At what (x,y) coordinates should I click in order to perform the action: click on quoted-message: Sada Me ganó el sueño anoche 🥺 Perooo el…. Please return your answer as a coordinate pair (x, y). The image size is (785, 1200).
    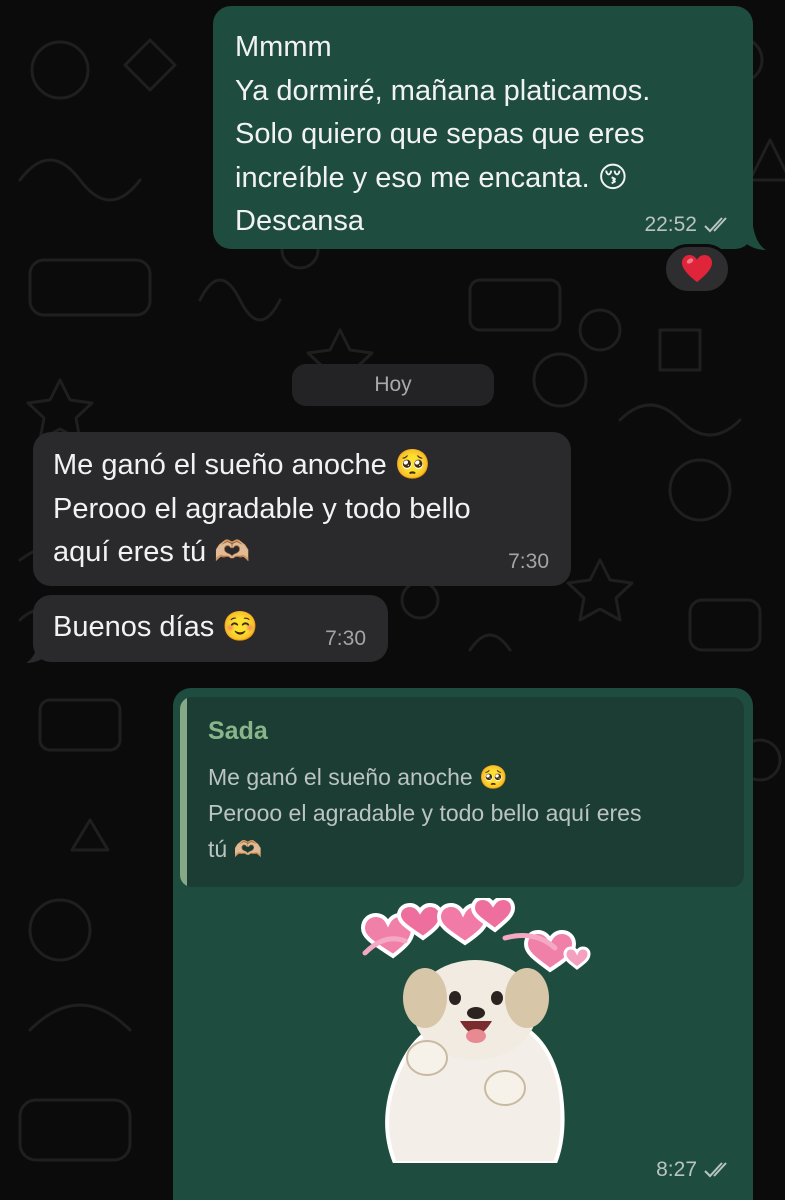
    Looking at the image, I should click on (462, 792).